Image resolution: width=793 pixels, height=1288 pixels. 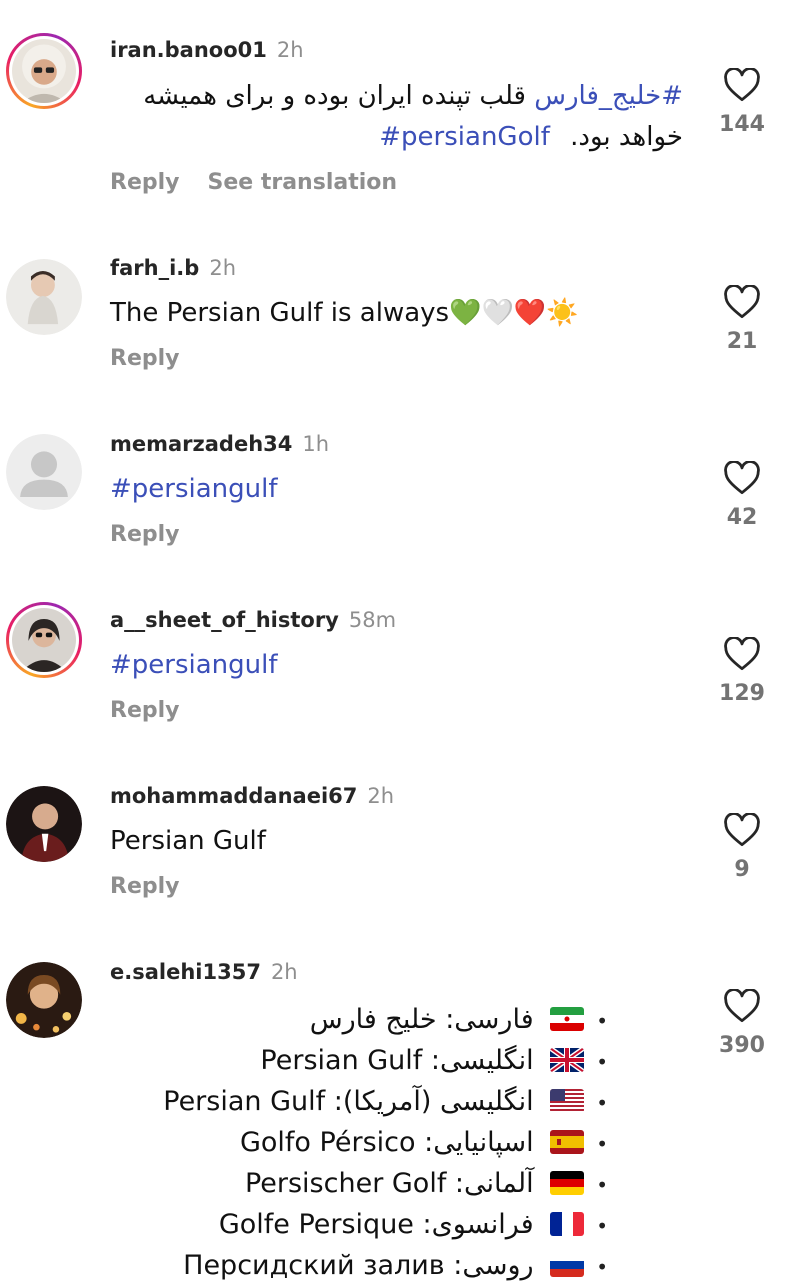 What do you see at coordinates (303, 182) in the screenshot?
I see `see-translation-button: See translation` at bounding box center [303, 182].